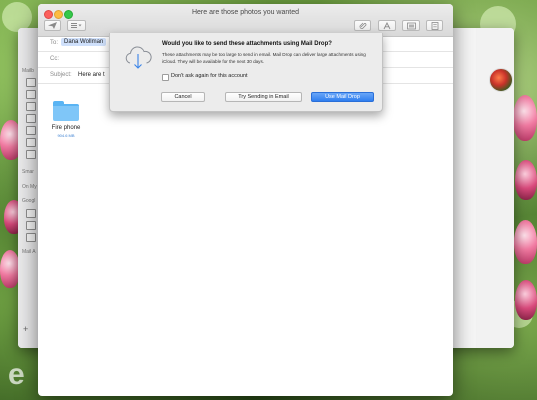 The height and width of the screenshot is (400, 537). Describe the element at coordinates (263, 97) in the screenshot. I see `try-sending-in-email-button: Try Sending in Email` at that location.